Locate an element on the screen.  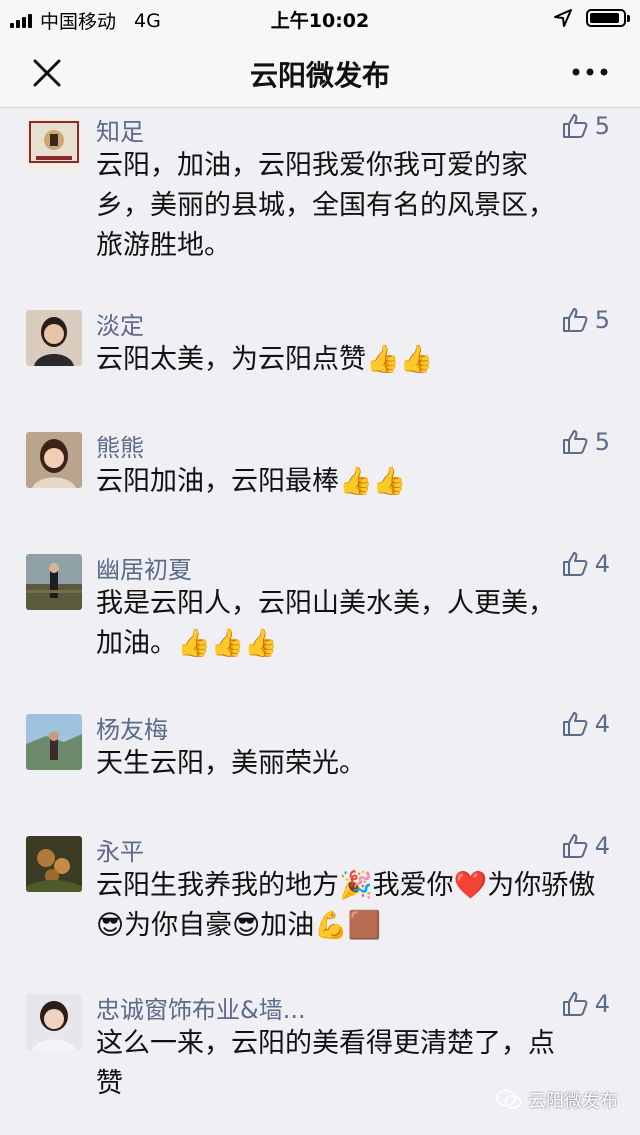
comment-text: 云阳生我养我的地方🎉我爱你❤️为你骄傲😎为你自豪😎加油💪🟫 is located at coordinates (346, 905).